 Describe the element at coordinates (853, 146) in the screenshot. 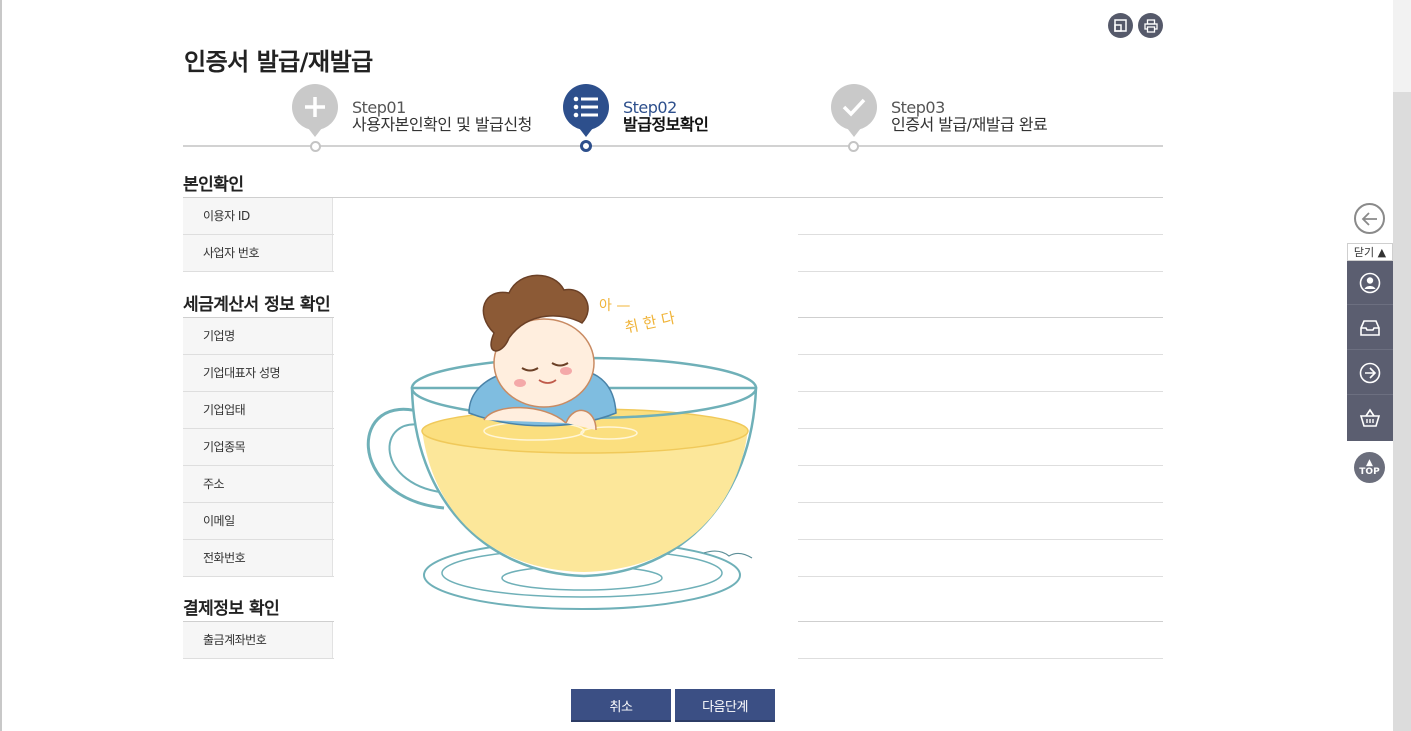

I see `step-3-dot` at that location.